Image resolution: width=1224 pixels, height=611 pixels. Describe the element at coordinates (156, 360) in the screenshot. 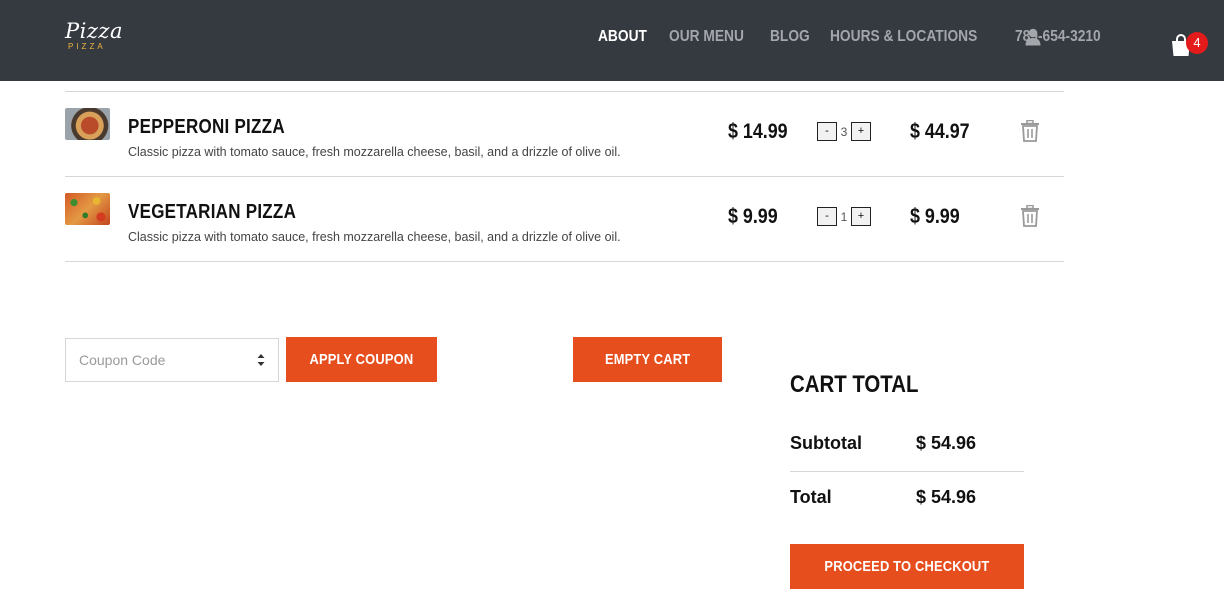

I see `coupon-code-input` at that location.